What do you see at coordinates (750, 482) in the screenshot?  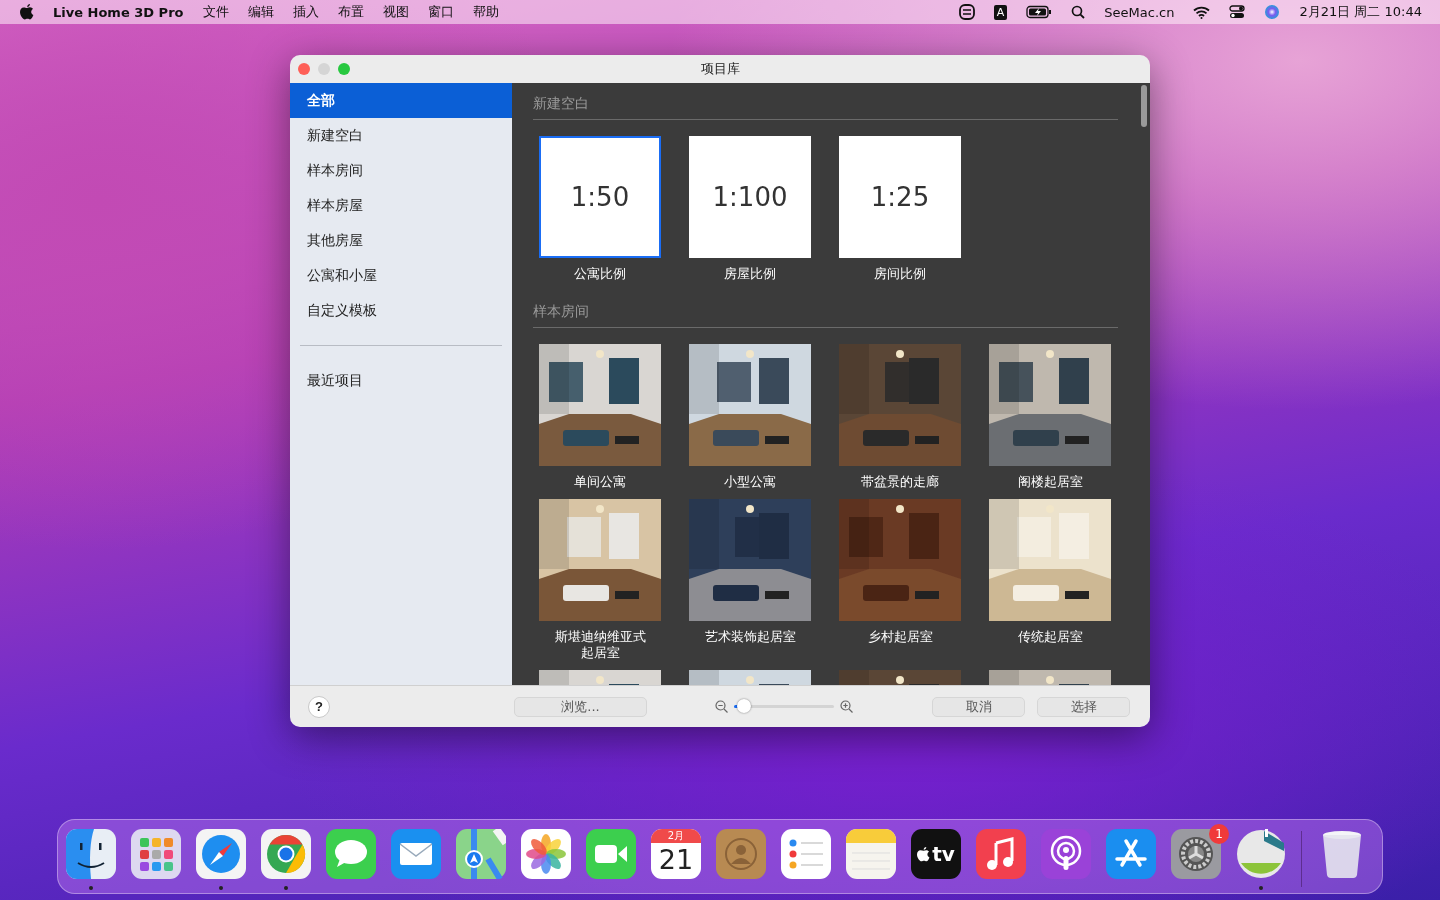 I see `item-label: 小型公寓` at bounding box center [750, 482].